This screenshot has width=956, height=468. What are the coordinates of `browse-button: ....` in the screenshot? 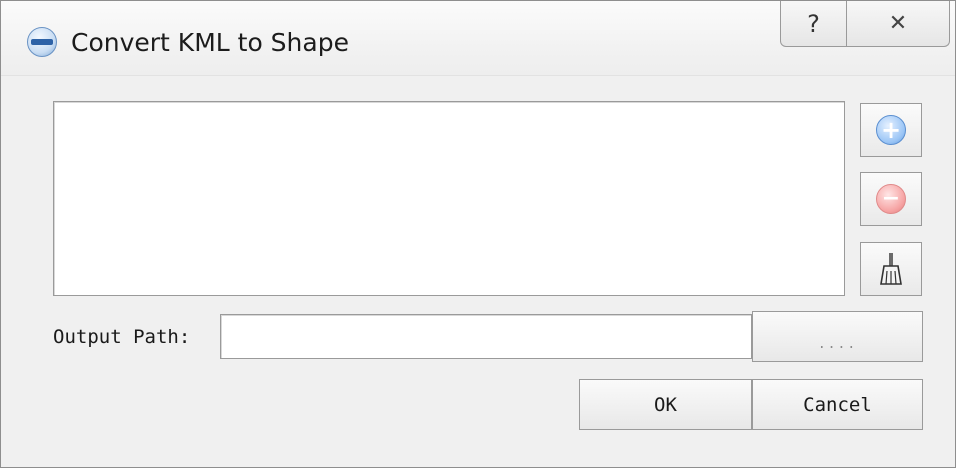 It's located at (837, 336).